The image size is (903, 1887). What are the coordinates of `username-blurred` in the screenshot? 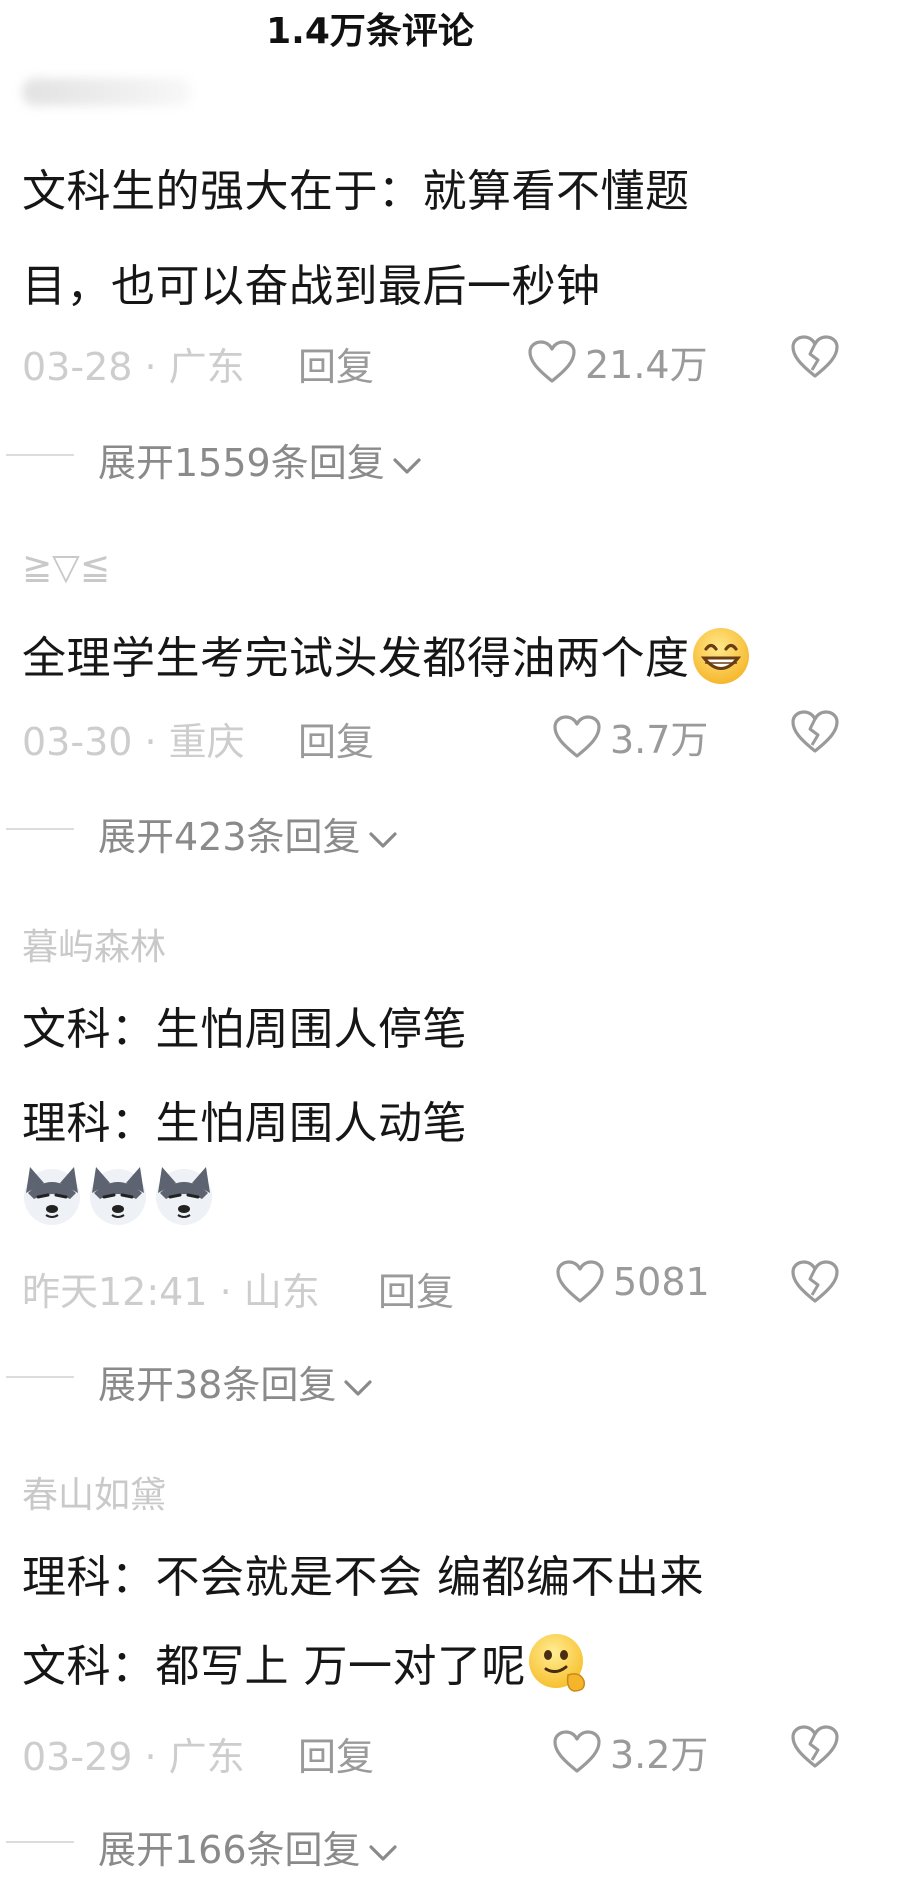 It's located at (107, 92).